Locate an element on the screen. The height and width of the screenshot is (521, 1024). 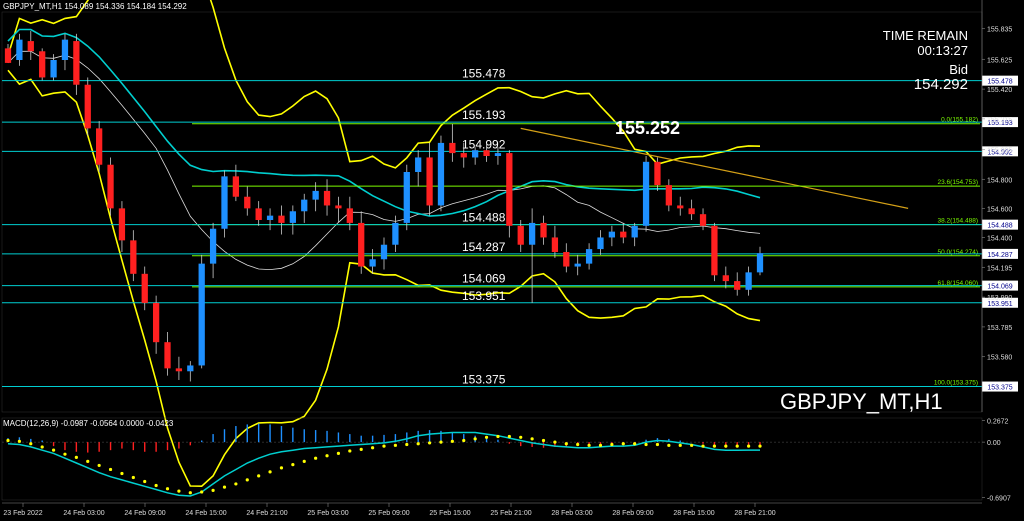
time-tick-label: 25 Feb 03:00 is located at coordinates (327, 513).